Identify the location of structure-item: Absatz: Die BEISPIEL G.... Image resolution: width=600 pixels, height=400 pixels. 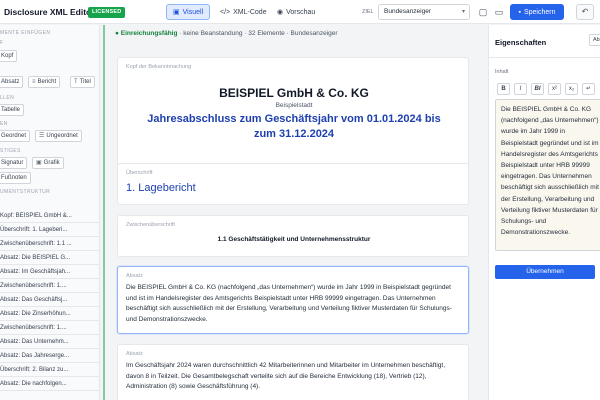
(49, 258).